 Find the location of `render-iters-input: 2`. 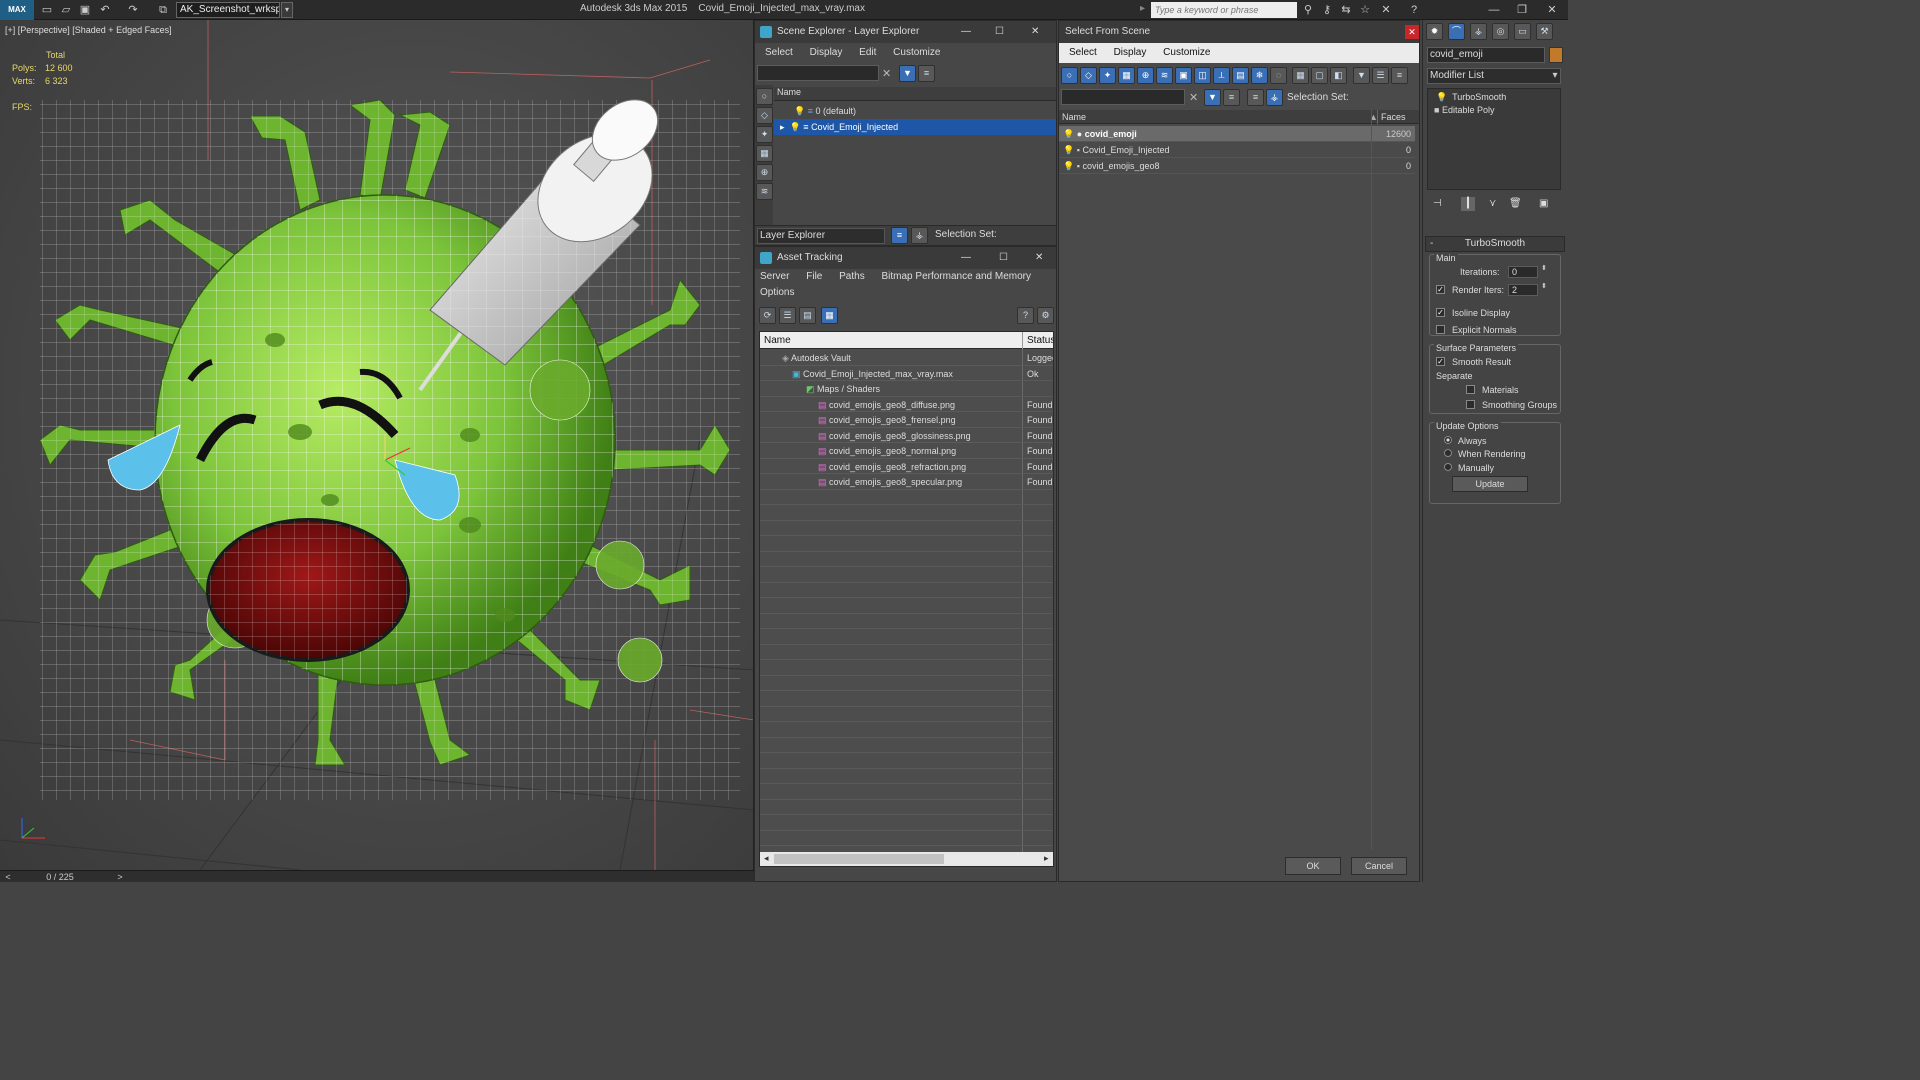

render-iters-input: 2 is located at coordinates (1523, 290).